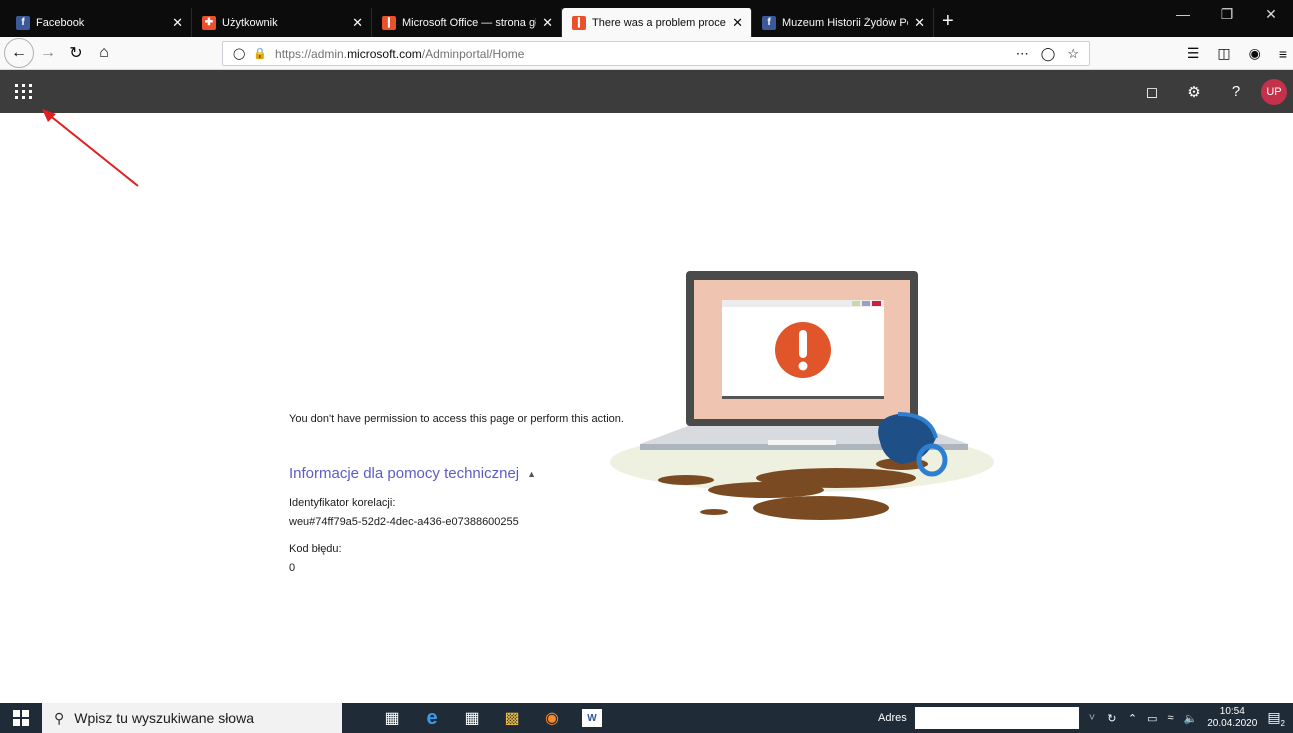  I want to click on address-input, so click(996, 718).